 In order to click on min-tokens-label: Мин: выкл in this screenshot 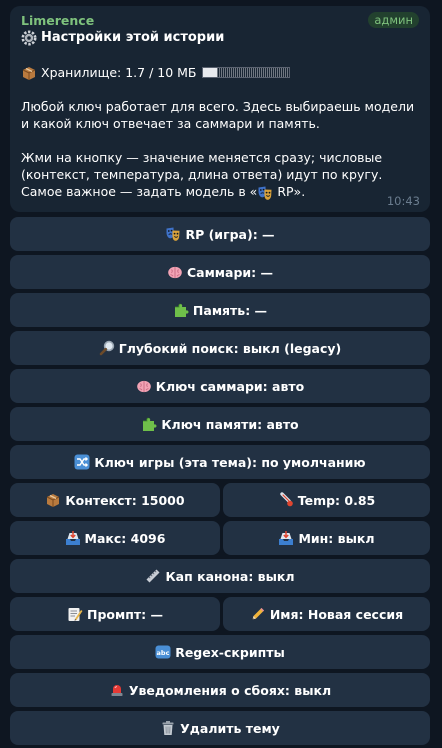, I will do `click(336, 538)`.